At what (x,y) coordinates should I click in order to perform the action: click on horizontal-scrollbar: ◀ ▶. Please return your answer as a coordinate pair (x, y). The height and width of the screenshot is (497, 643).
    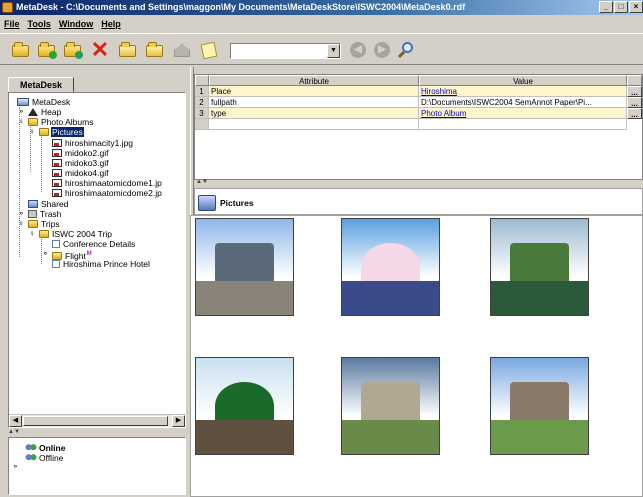
    Looking at the image, I should click on (97, 420).